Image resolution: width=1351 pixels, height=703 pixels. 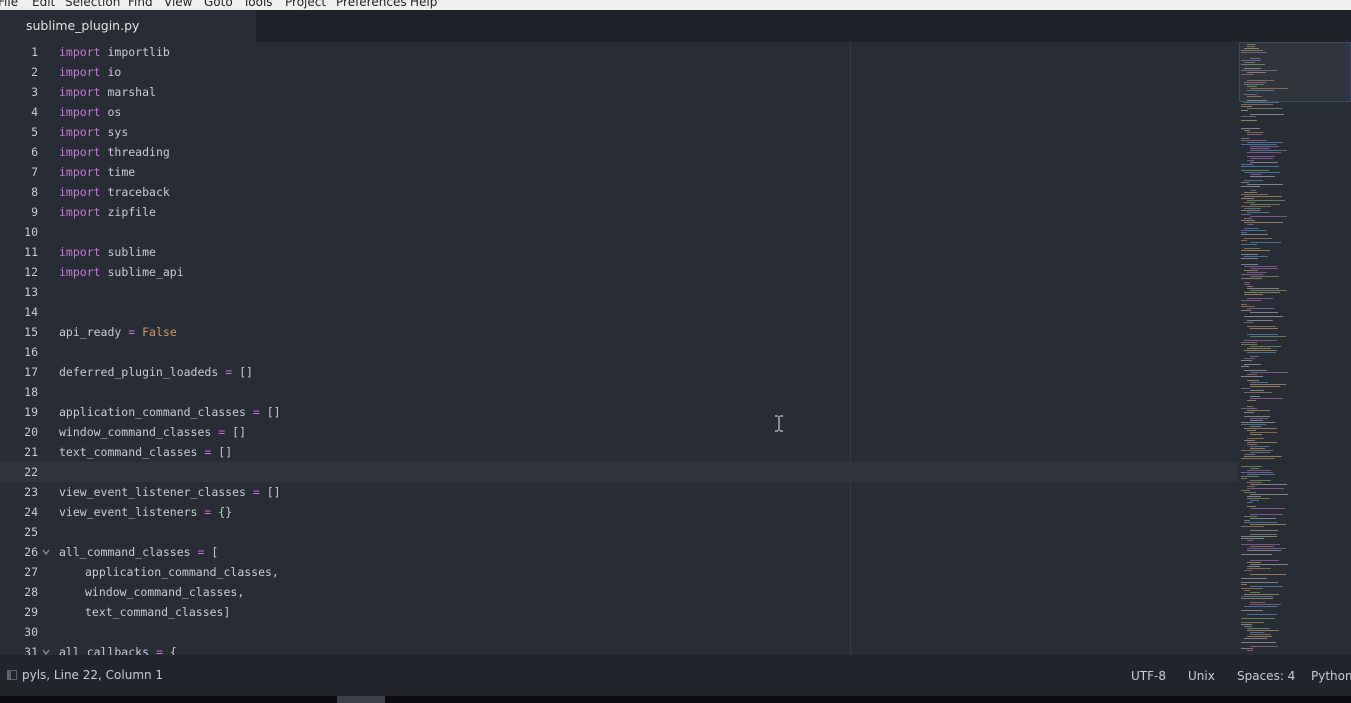 What do you see at coordinates (619, 432) in the screenshot?
I see `code-line: 20 window_command_classes = []` at bounding box center [619, 432].